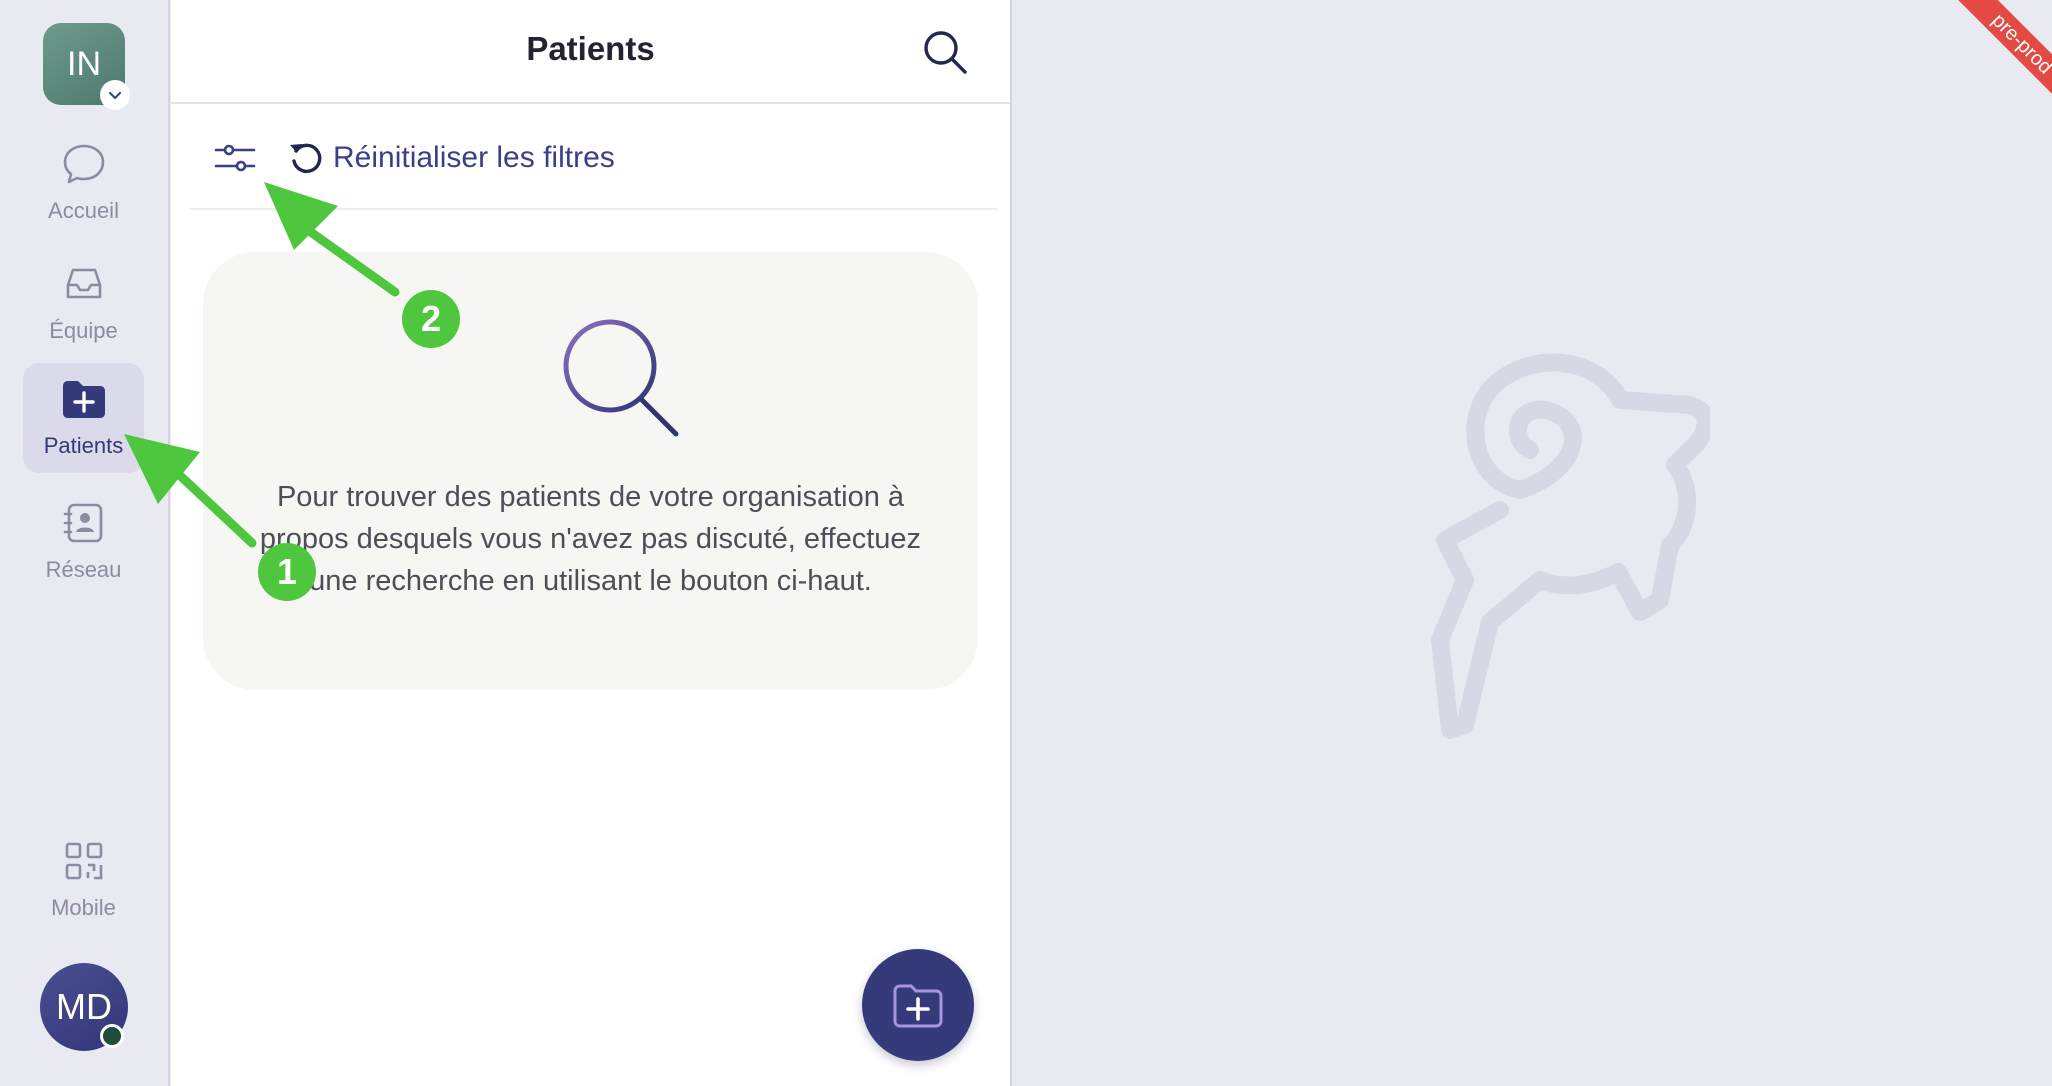  I want to click on search-icon, so click(945, 52).